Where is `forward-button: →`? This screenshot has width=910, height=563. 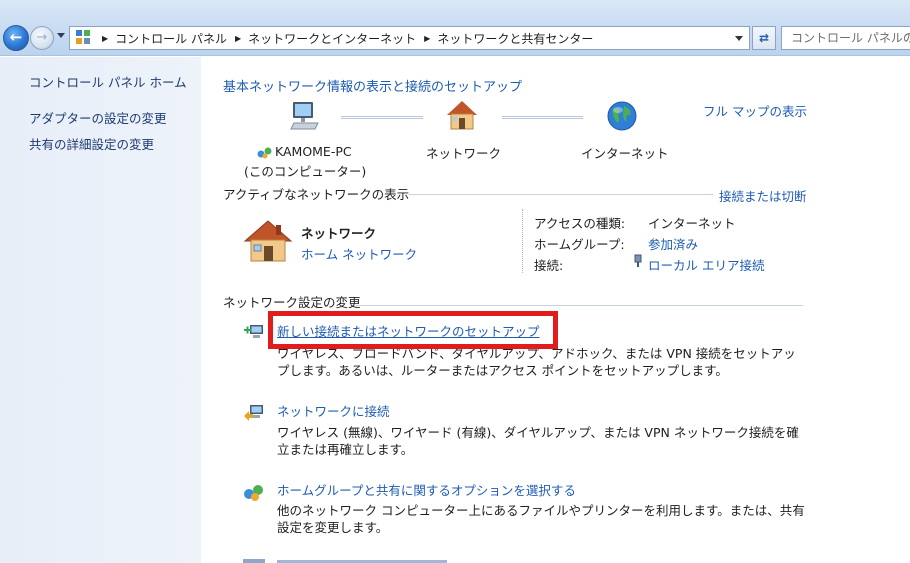
forward-button: → is located at coordinates (42, 38).